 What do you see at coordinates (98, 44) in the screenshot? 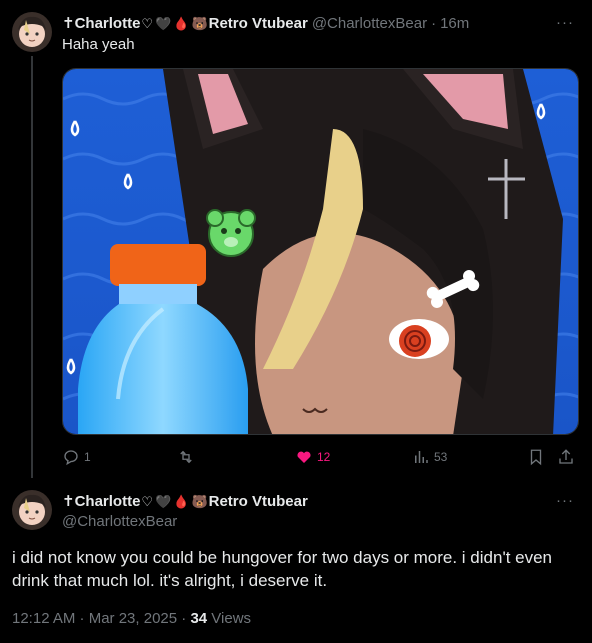
I see `tweet-text: Haha yeah` at bounding box center [98, 44].